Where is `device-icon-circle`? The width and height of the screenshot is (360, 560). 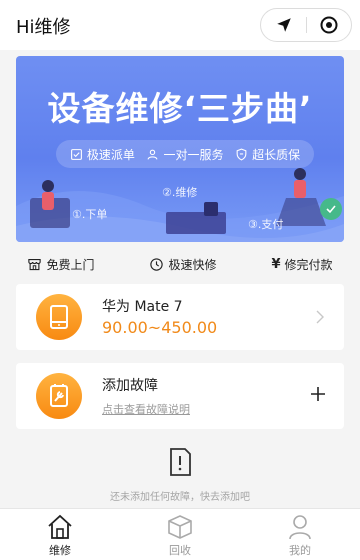 device-icon-circle is located at coordinates (59, 317).